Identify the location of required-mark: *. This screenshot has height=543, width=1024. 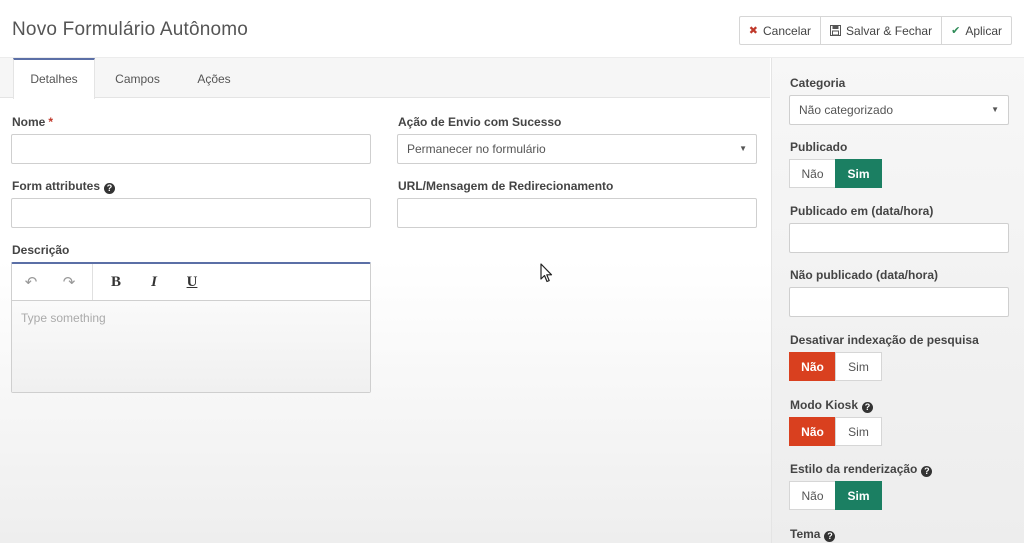
(51, 122).